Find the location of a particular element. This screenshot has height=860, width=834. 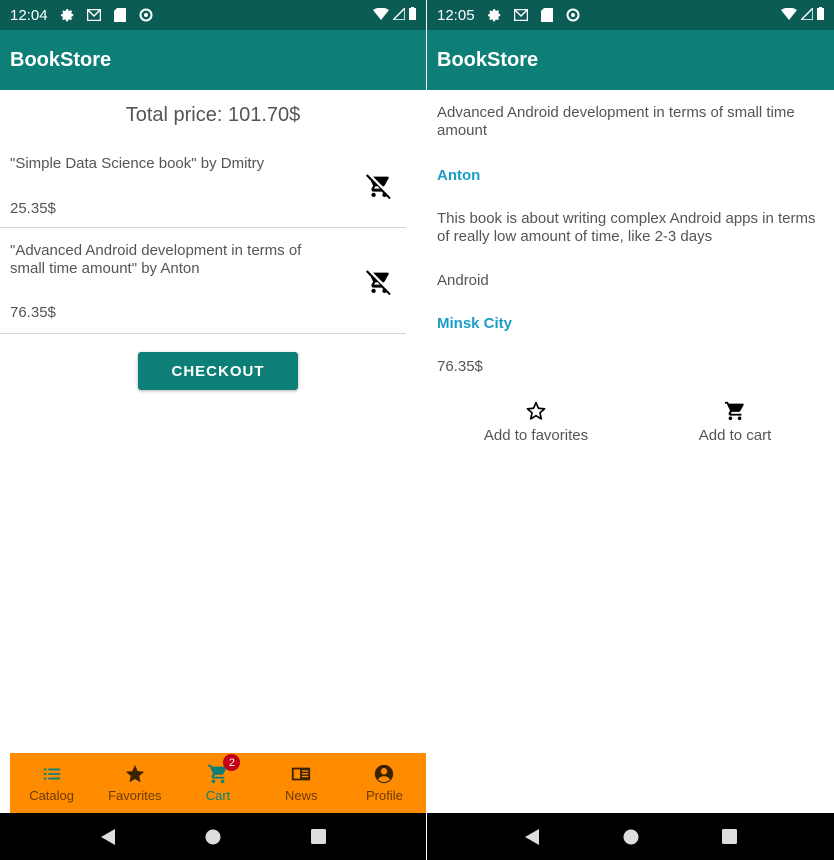

author-link: Anton is located at coordinates (458, 175).